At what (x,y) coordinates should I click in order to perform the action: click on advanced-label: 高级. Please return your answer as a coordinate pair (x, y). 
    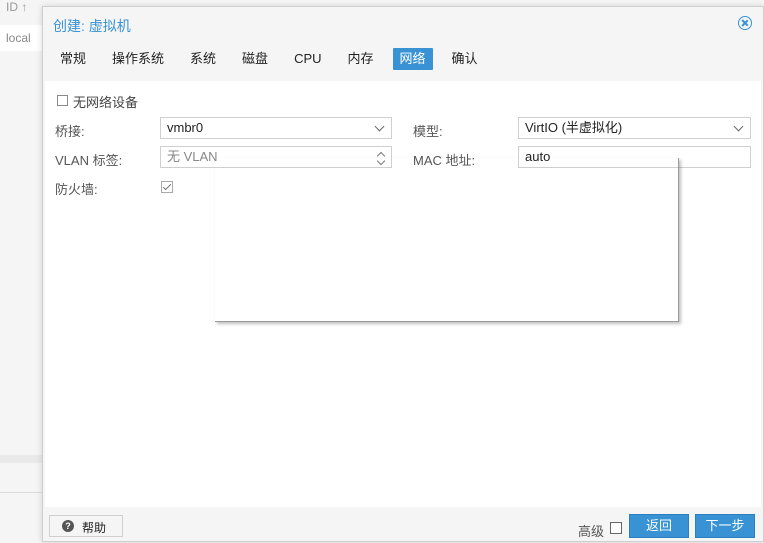
    Looking at the image, I should click on (591, 531).